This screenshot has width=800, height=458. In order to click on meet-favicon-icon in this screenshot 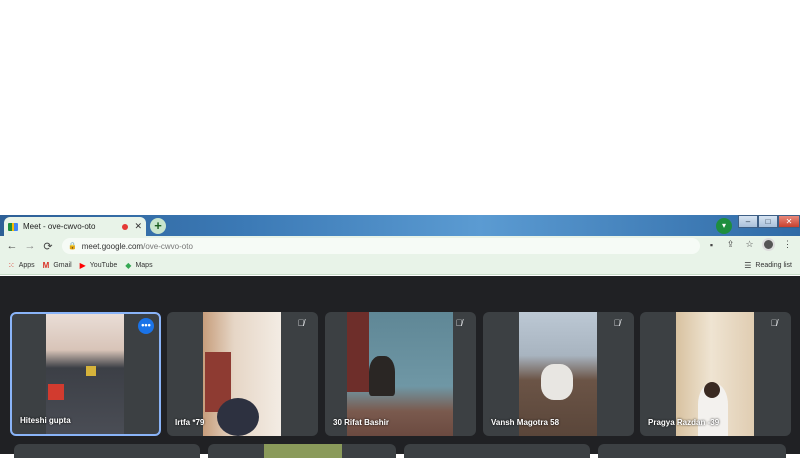, I will do `click(13, 226)`.